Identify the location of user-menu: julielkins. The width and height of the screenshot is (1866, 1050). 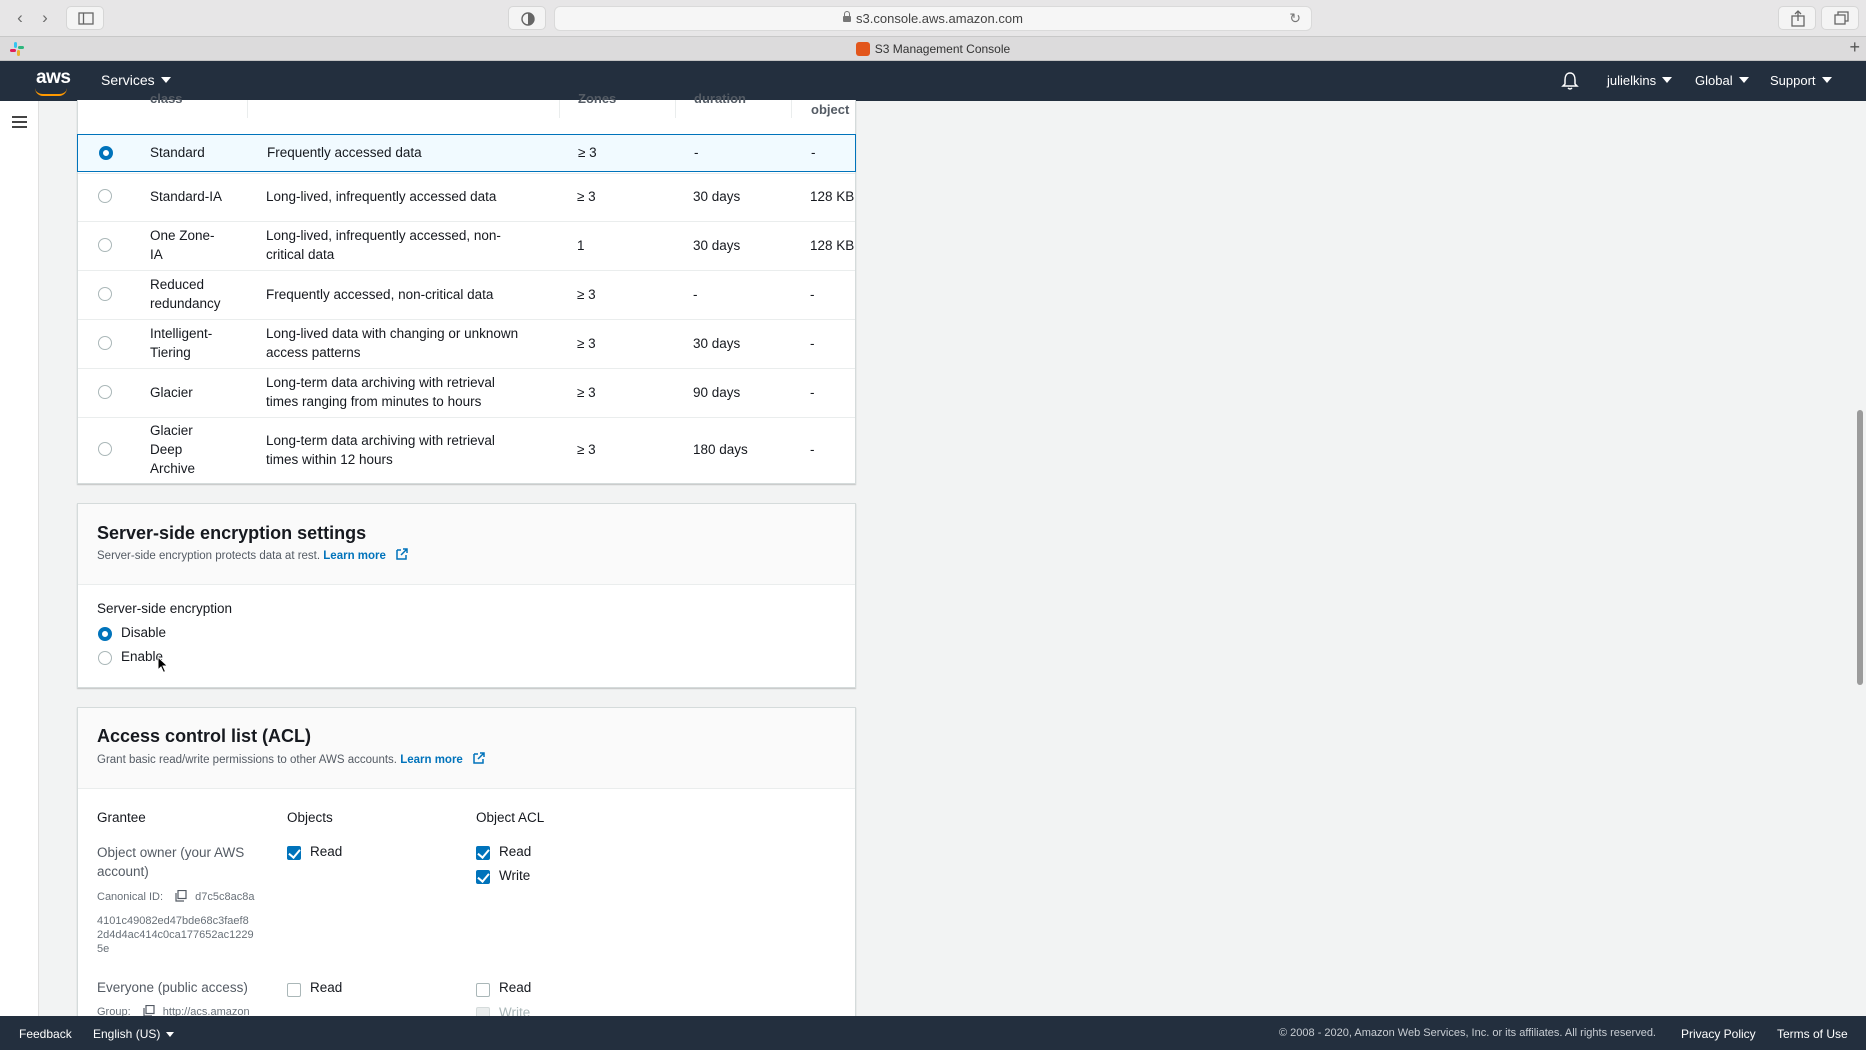
(1640, 80).